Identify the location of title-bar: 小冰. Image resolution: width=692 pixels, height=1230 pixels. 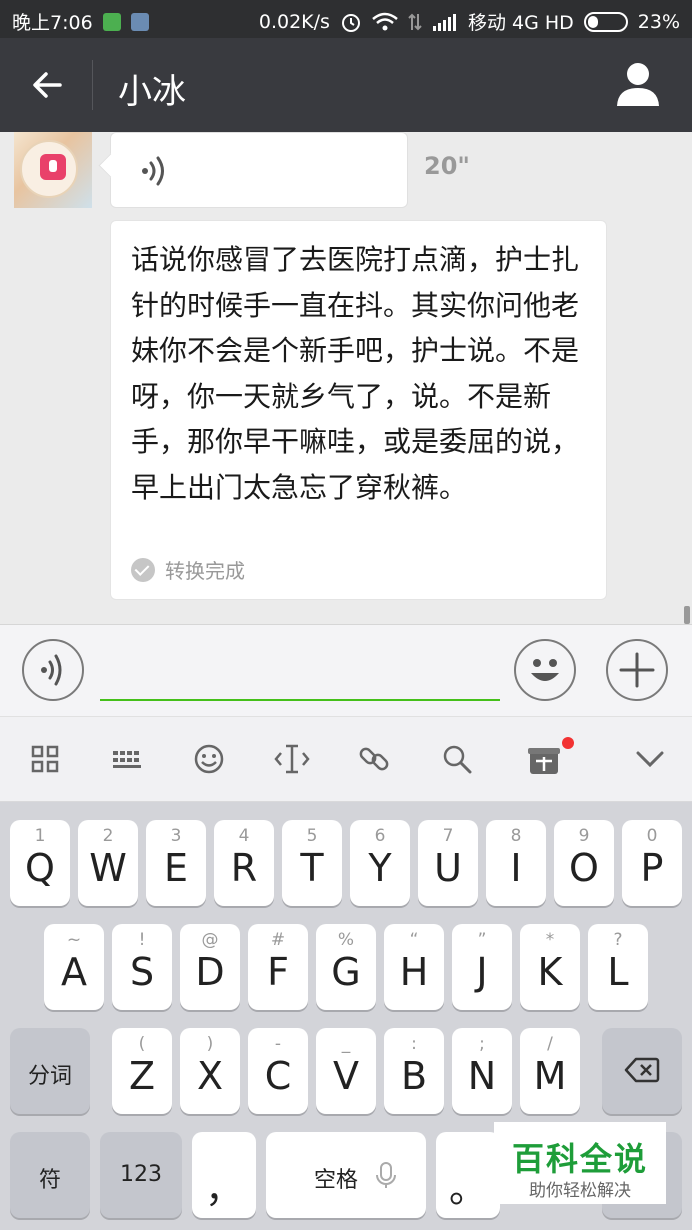
(346, 85).